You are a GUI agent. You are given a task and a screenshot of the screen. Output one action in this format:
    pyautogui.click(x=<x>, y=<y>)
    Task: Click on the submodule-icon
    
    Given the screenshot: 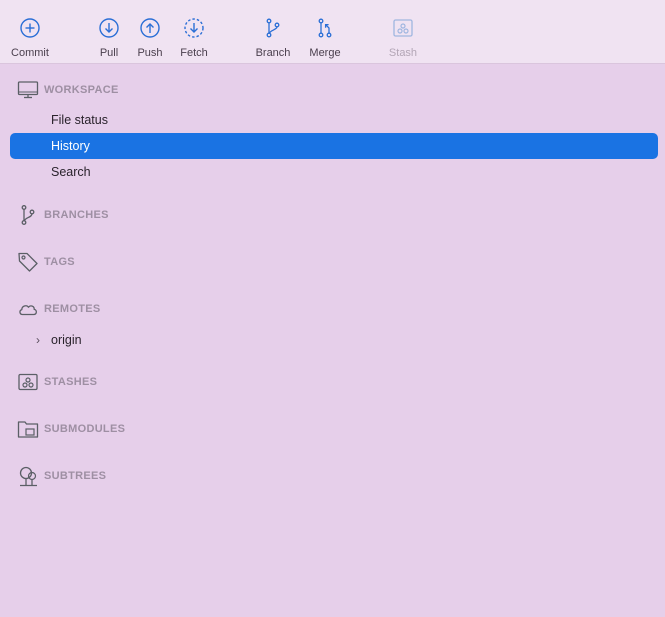 What is the action you would take?
    pyautogui.click(x=28, y=429)
    